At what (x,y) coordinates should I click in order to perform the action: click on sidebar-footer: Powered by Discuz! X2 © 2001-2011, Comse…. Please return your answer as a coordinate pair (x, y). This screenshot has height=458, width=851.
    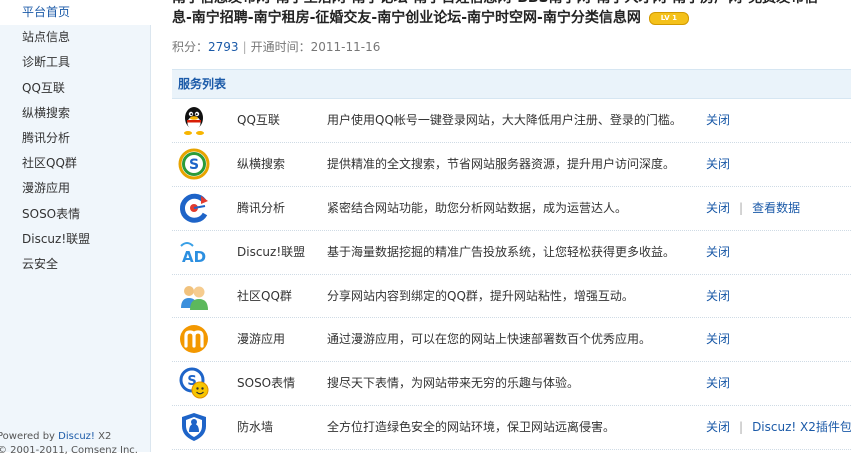
    Looking at the image, I should click on (69, 444).